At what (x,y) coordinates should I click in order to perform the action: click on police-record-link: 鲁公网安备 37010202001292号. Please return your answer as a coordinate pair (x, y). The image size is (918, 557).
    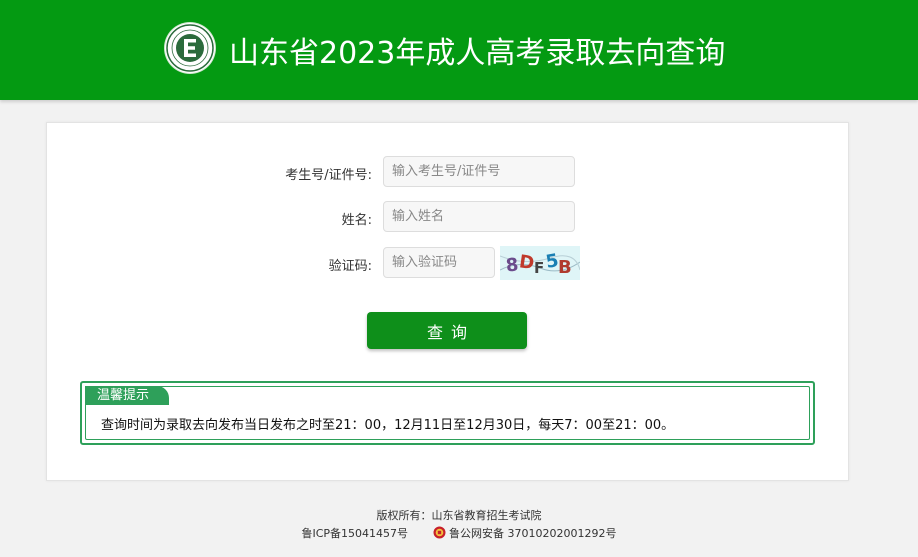
    Looking at the image, I should click on (532, 533).